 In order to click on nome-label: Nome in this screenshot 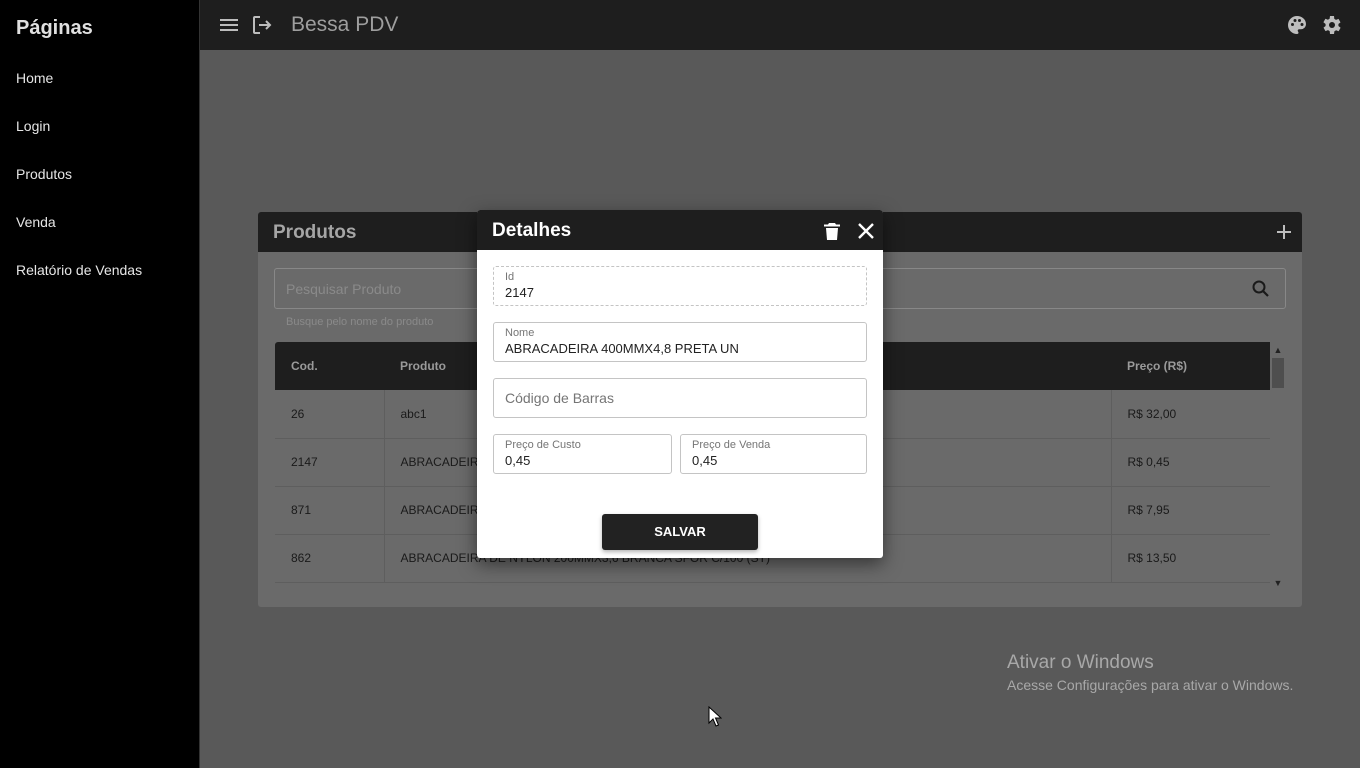, I will do `click(520, 333)`.